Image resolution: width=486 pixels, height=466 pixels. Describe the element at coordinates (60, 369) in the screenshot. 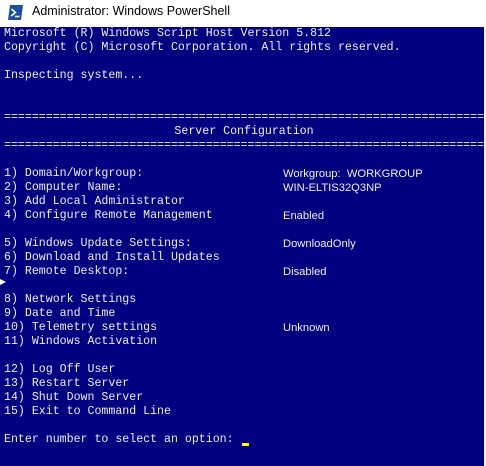

I see `menu-item-label: 12) Log Off User` at that location.